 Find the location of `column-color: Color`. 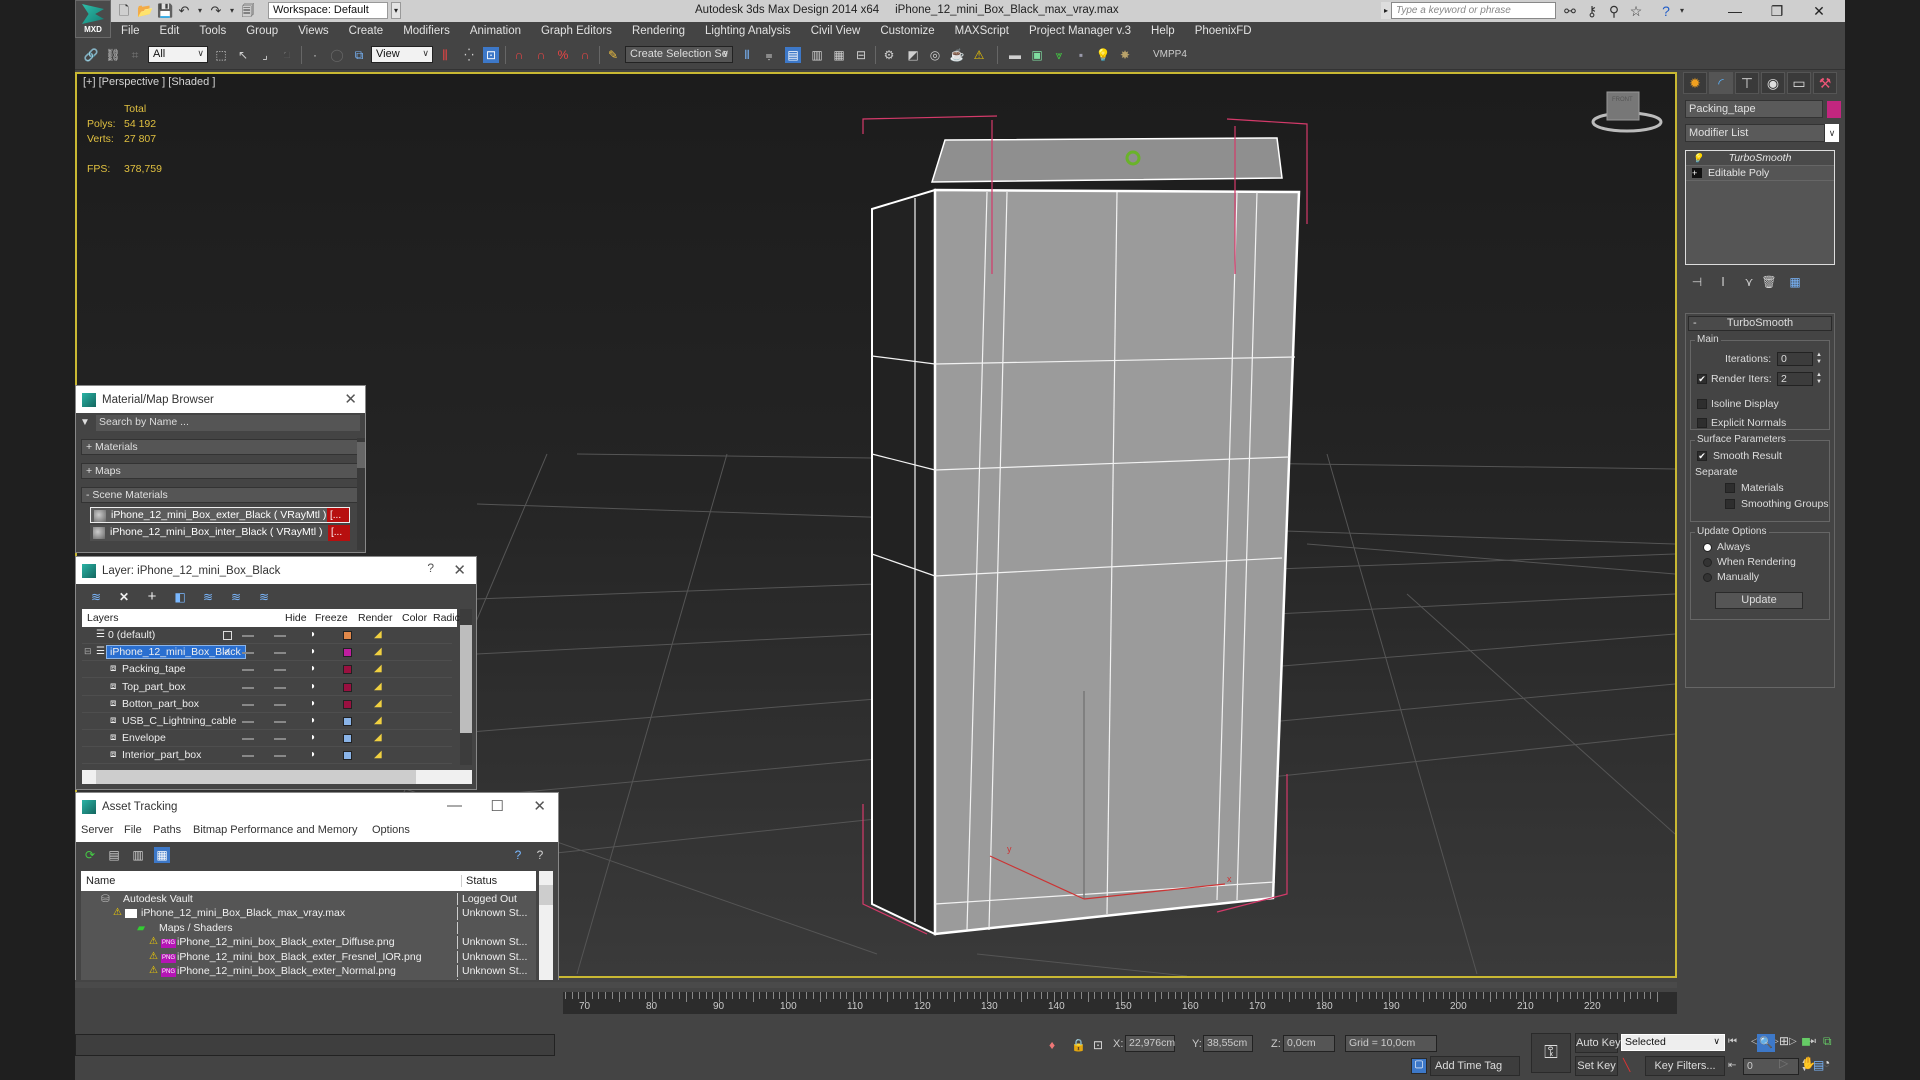

column-color: Color is located at coordinates (414, 618).